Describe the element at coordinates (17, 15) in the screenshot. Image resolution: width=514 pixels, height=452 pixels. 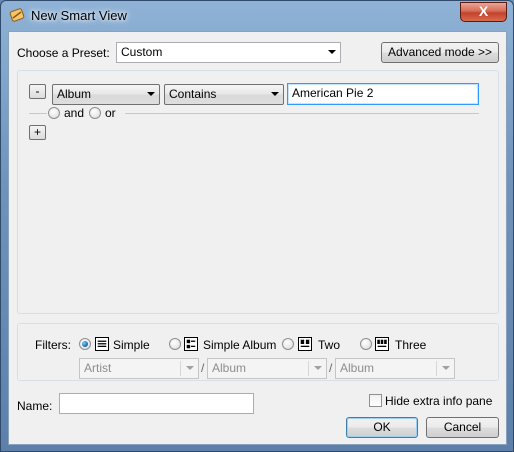
I see `smart-view-icon` at that location.